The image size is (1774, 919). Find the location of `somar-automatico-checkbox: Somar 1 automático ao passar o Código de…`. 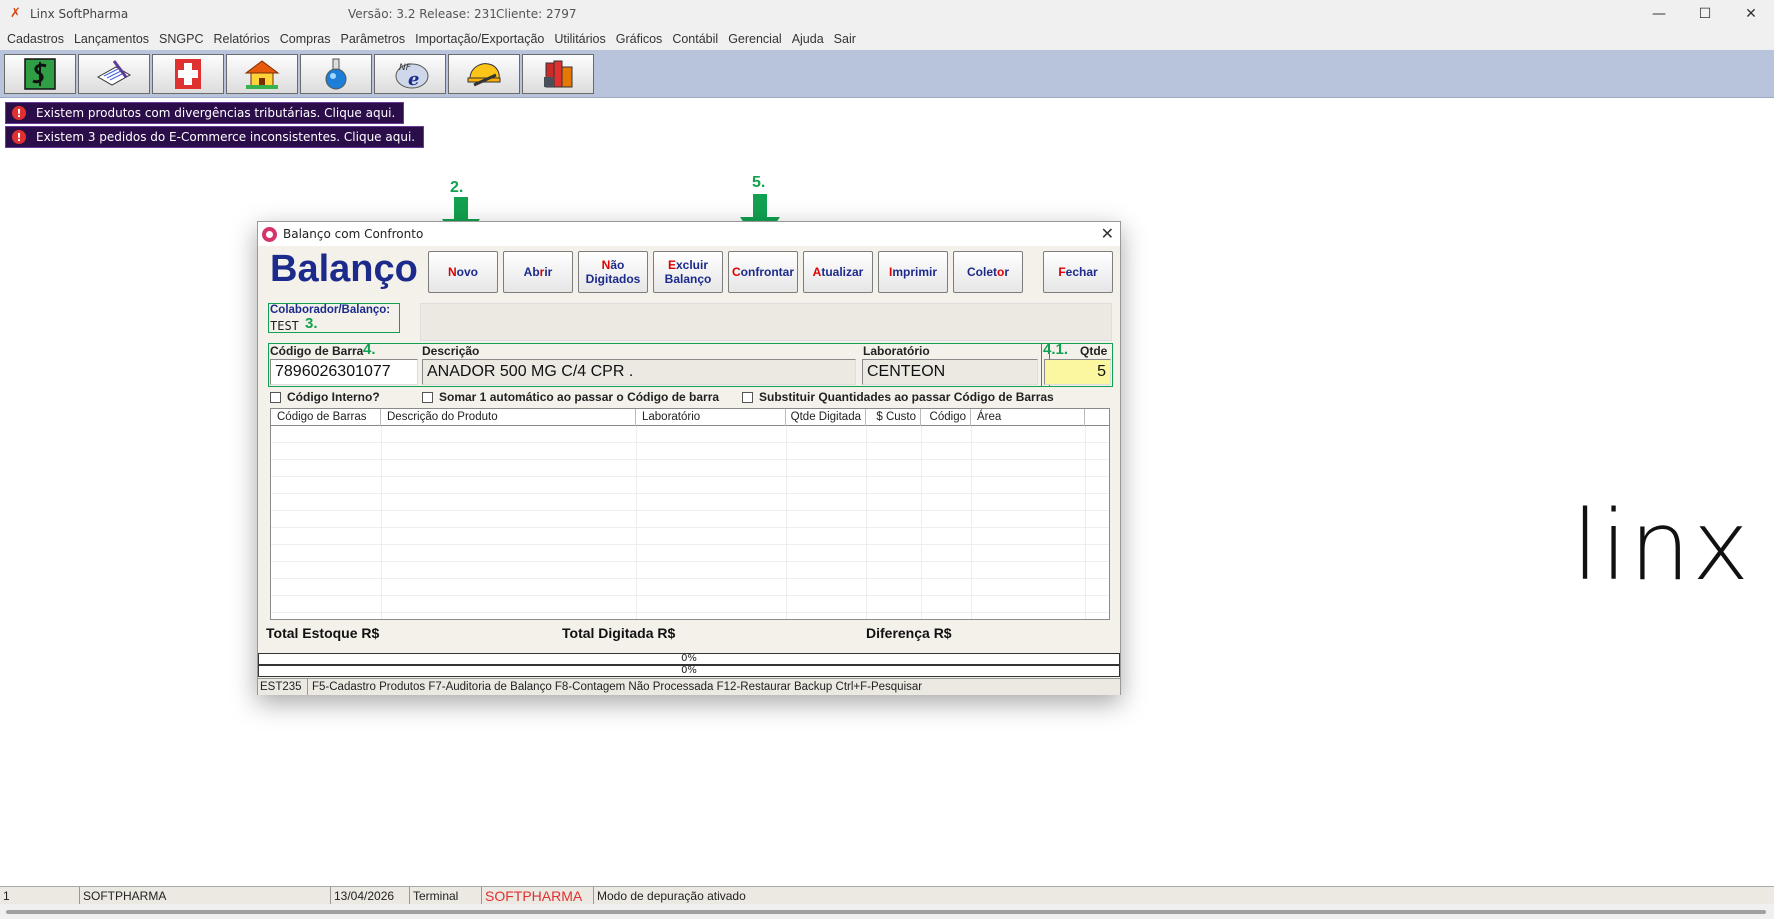

somar-automatico-checkbox: Somar 1 automático ao passar o Código de… is located at coordinates (570, 397).